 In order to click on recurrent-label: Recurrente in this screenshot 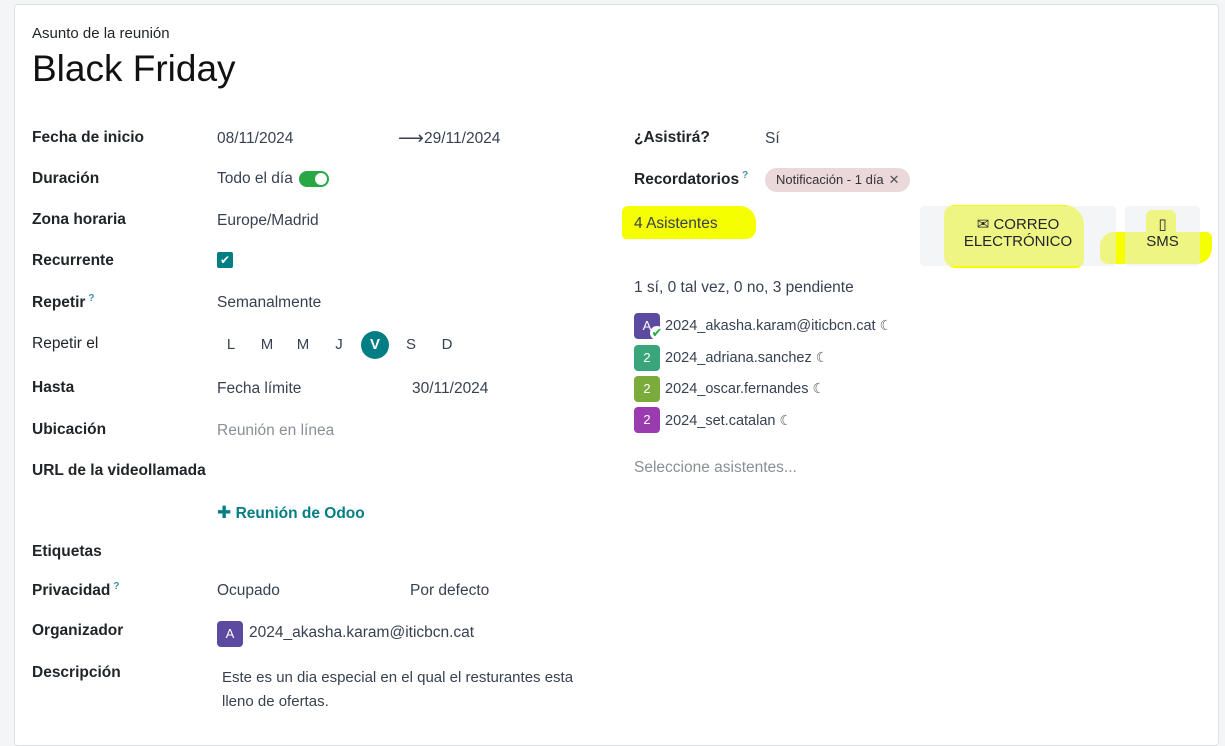, I will do `click(73, 260)`.